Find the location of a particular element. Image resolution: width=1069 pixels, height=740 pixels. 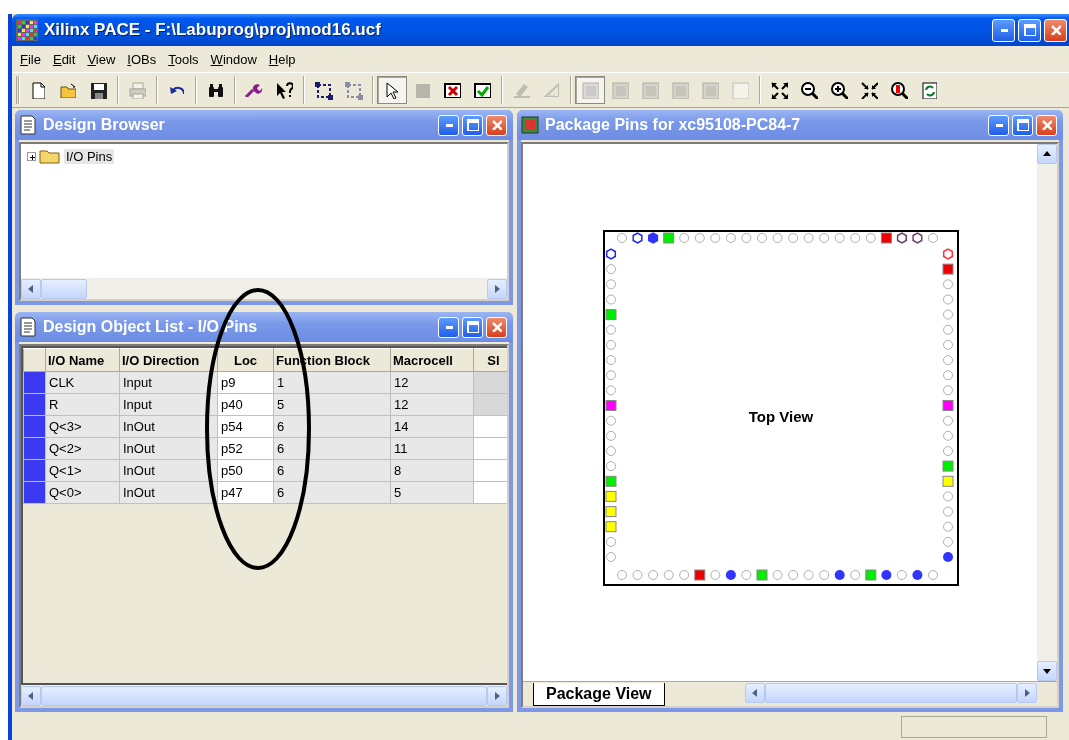

column-header: Sl is located at coordinates (490, 360).